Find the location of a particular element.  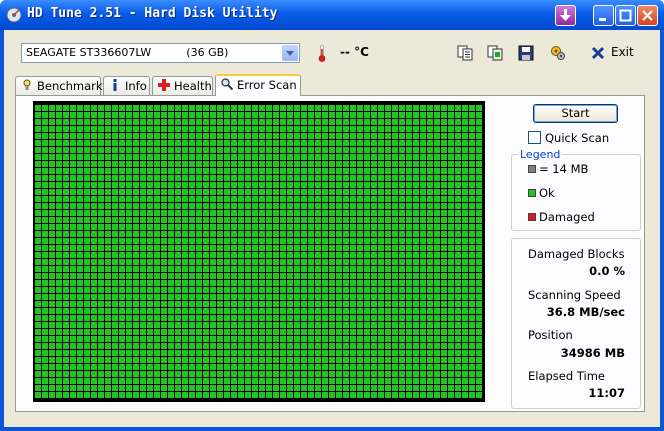

start-button: Start is located at coordinates (575, 113).